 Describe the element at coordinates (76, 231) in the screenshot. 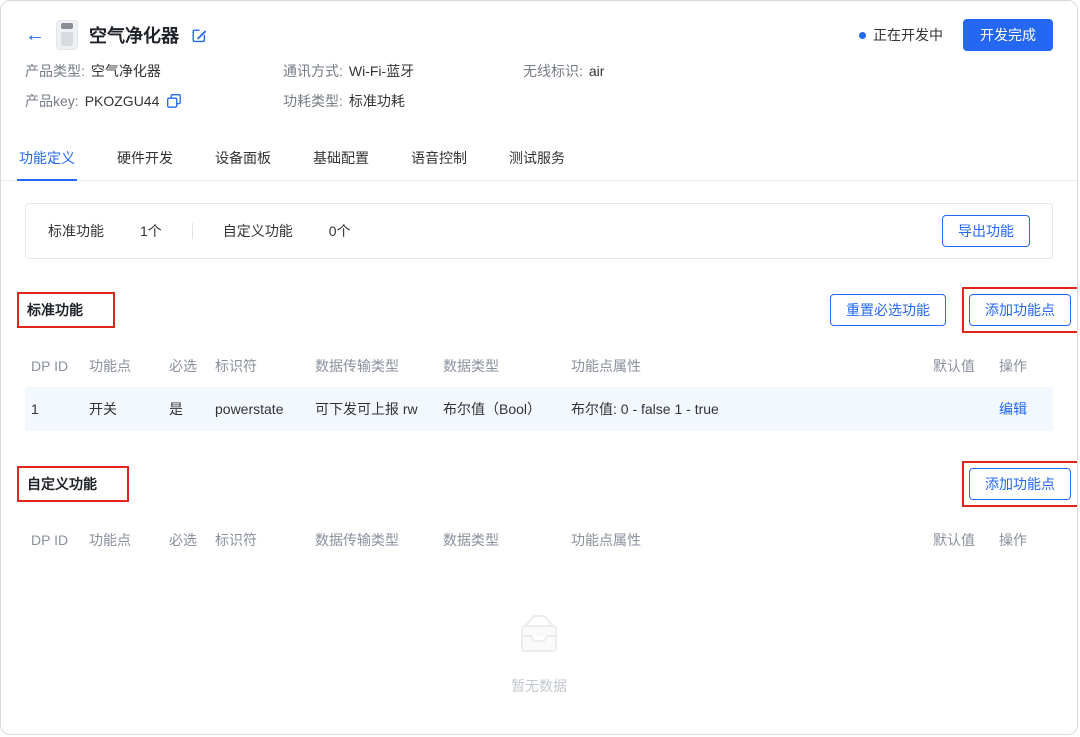

I see `standard-function-count-label: 标准功能` at that location.